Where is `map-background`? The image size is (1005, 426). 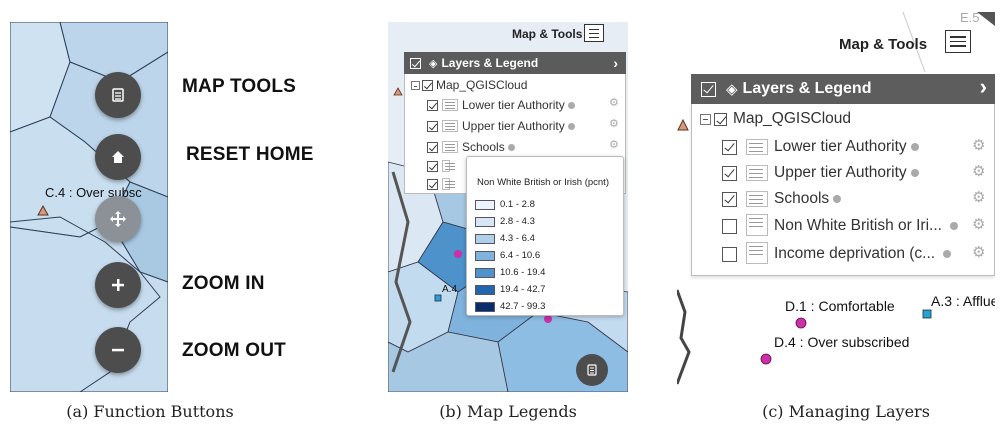
map-background is located at coordinates (89, 207).